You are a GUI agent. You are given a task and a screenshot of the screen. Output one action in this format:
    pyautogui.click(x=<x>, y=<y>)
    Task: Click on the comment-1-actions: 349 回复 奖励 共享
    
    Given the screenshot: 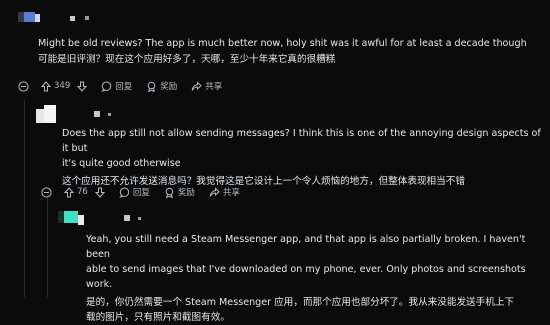 What is the action you would take?
    pyautogui.click(x=127, y=86)
    